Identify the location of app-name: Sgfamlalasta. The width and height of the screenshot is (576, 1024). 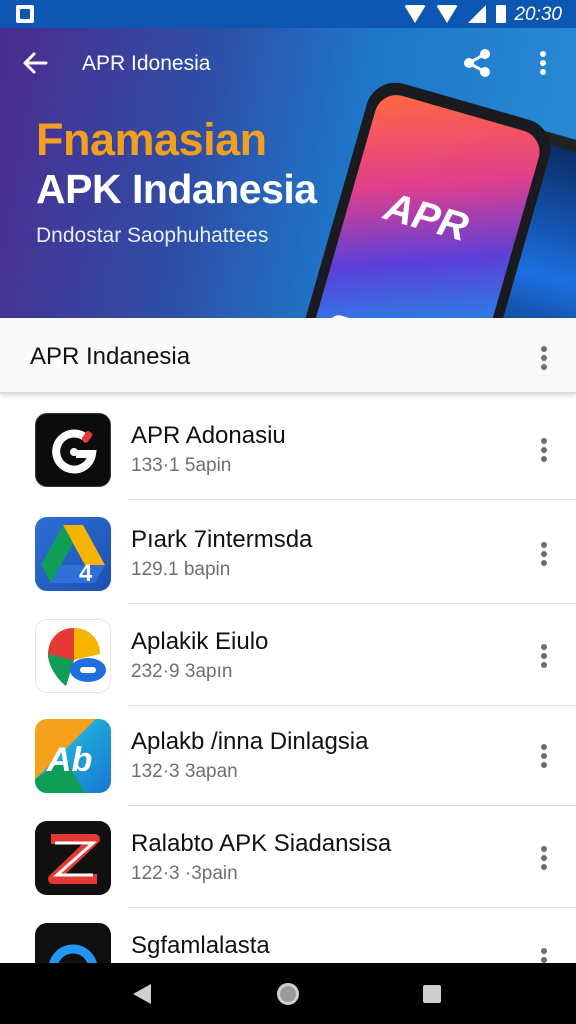
(200, 945).